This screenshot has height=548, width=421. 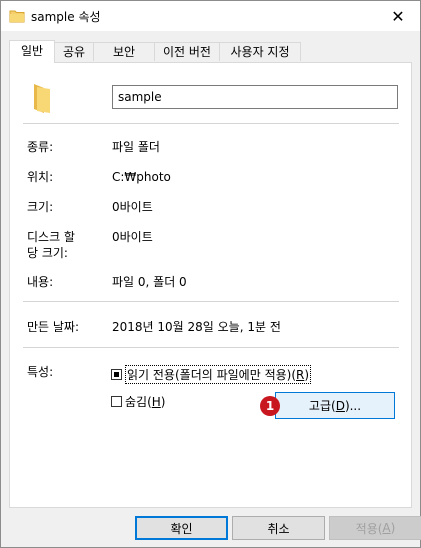 What do you see at coordinates (40, 147) in the screenshot?
I see `type-label: 종류:` at bounding box center [40, 147].